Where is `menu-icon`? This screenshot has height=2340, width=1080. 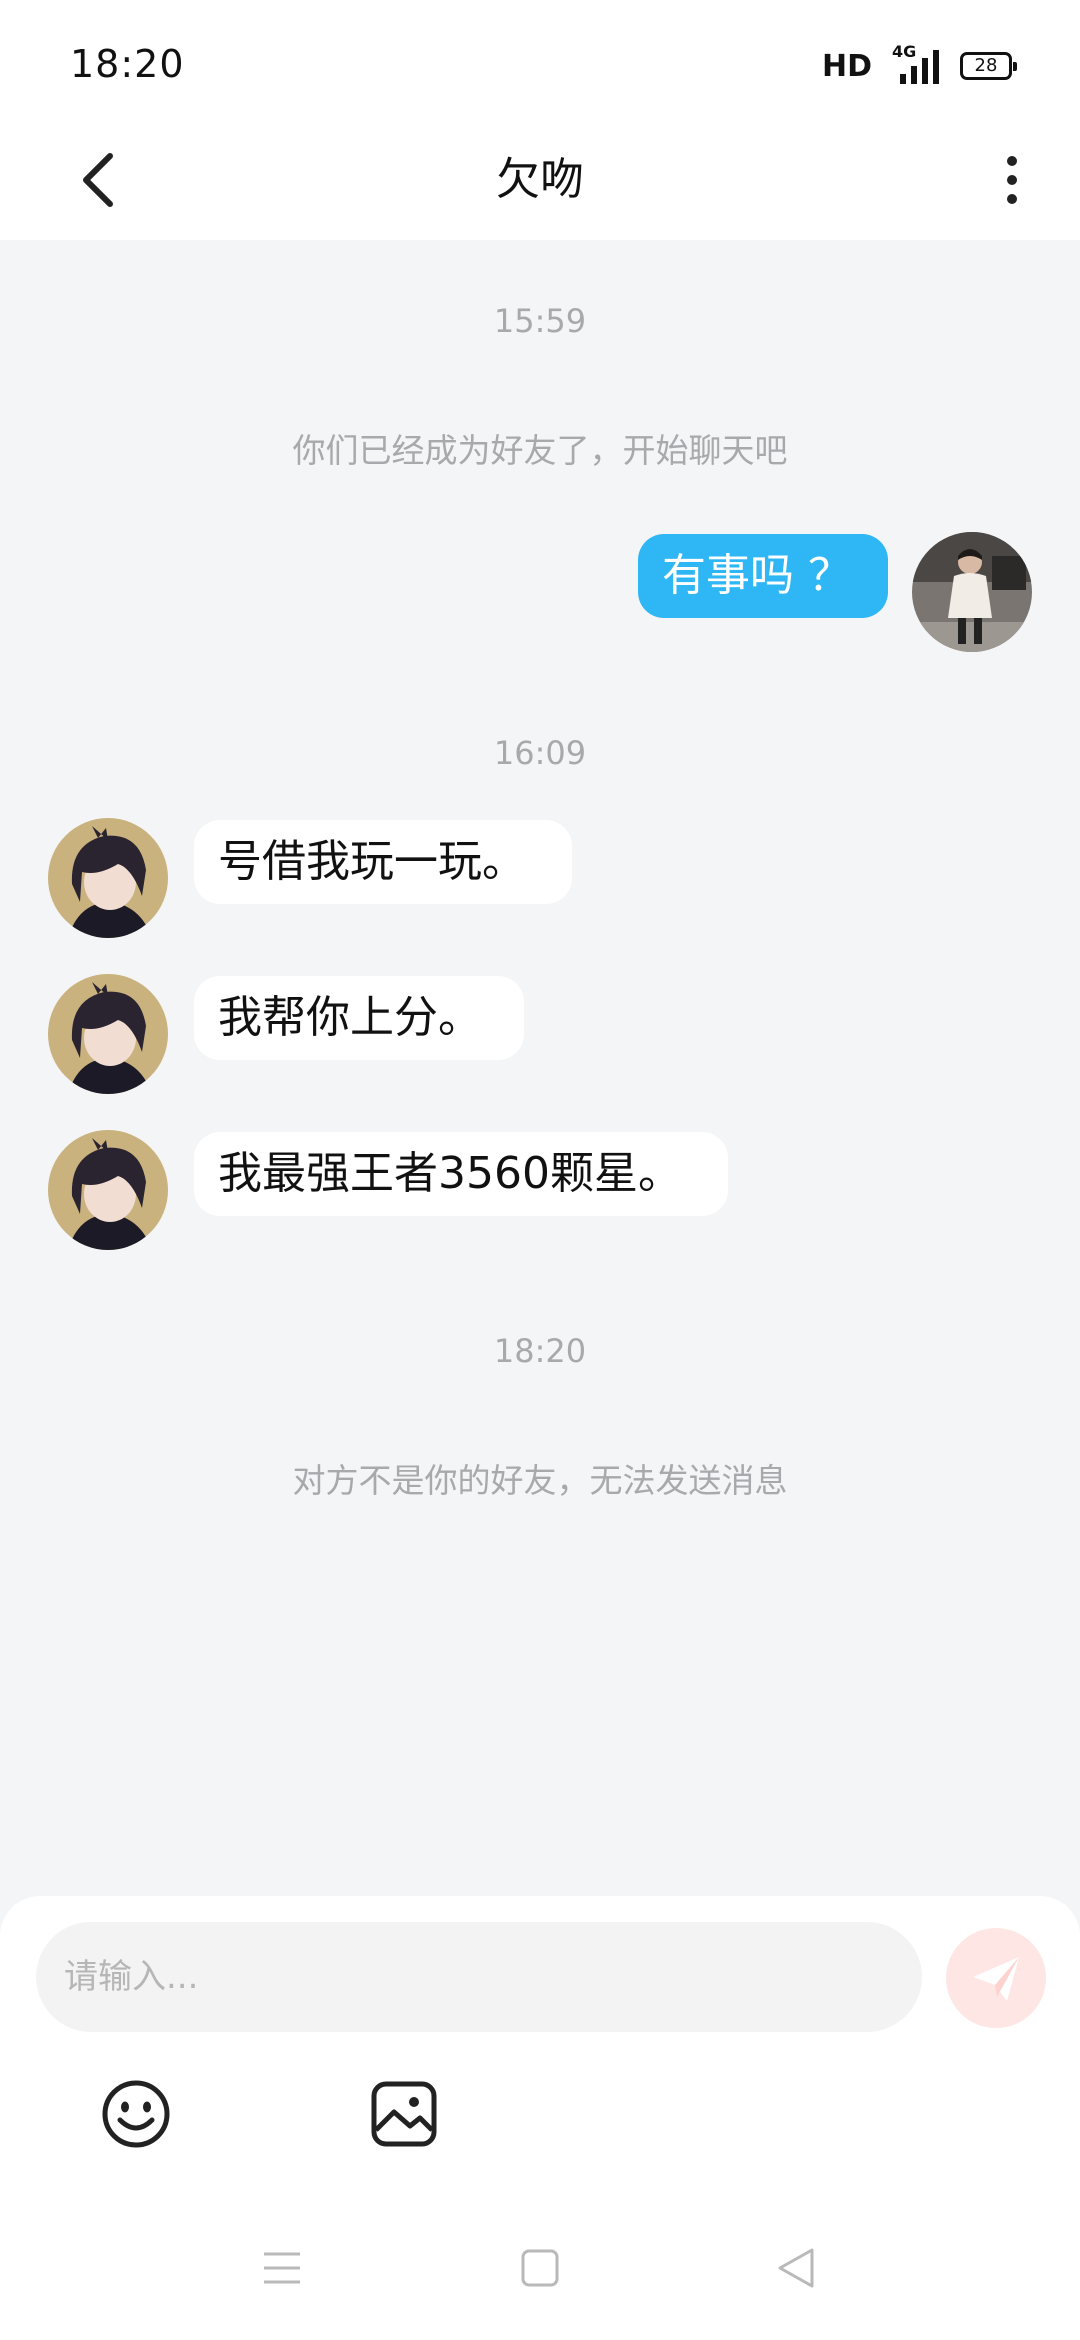 menu-icon is located at coordinates (282, 2268).